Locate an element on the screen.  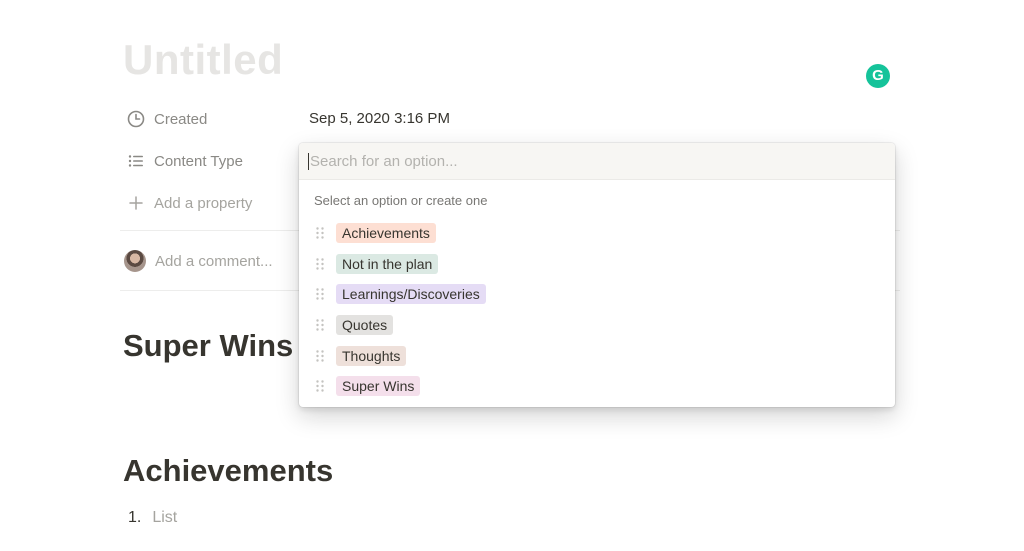
list-placeholder: List is located at coordinates (165, 517).